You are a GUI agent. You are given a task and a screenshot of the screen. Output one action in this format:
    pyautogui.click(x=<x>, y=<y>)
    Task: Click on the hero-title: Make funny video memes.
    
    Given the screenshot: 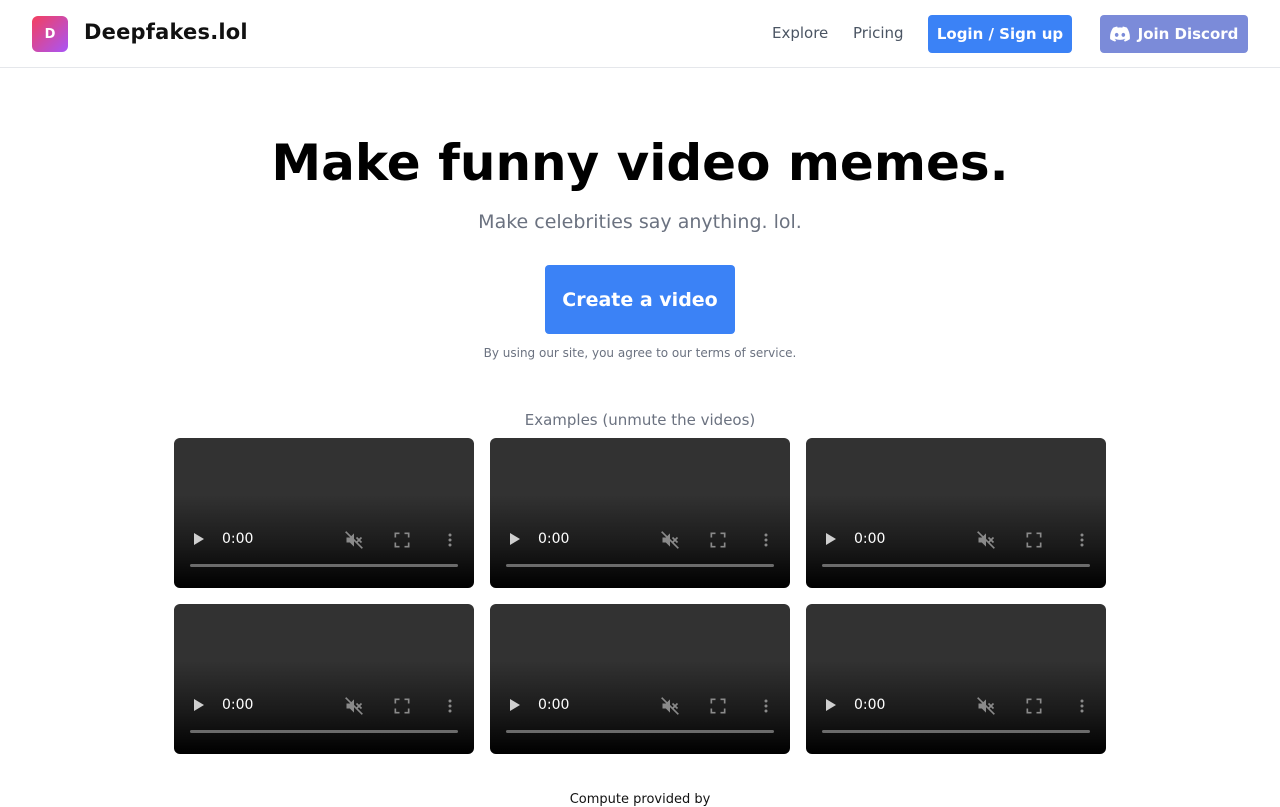 What is the action you would take?
    pyautogui.click(x=640, y=163)
    